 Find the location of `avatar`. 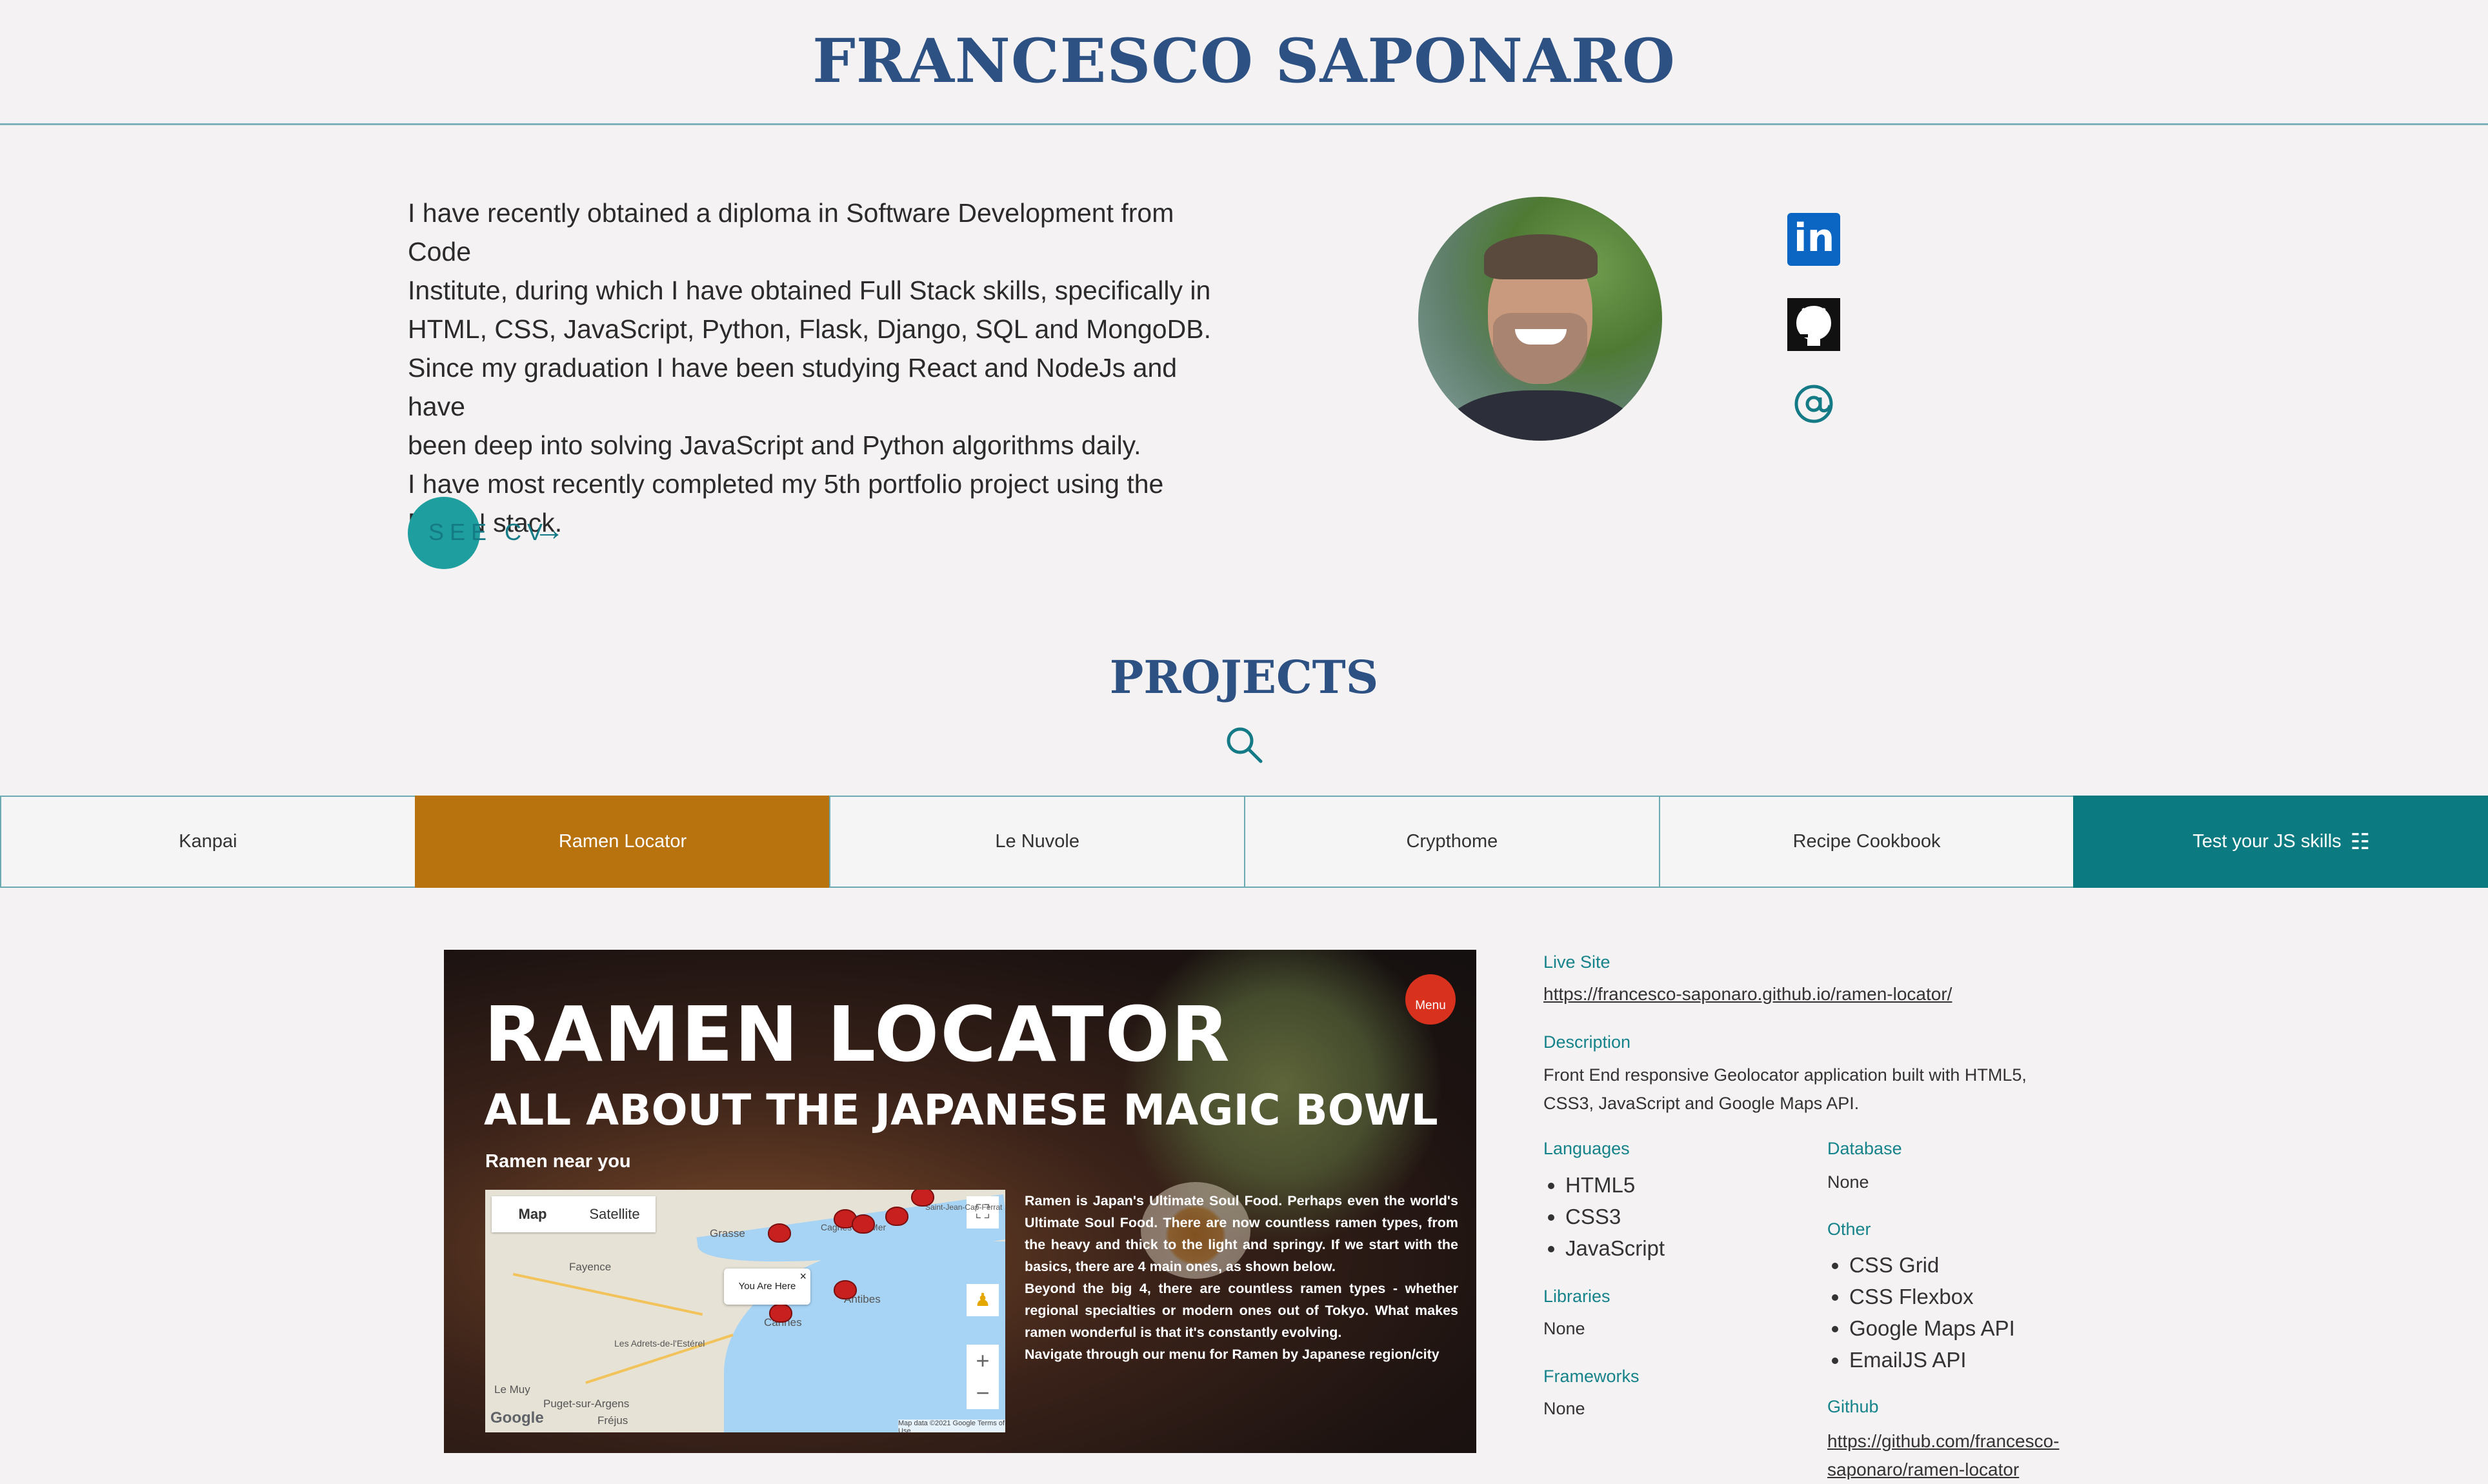

avatar is located at coordinates (1540, 319).